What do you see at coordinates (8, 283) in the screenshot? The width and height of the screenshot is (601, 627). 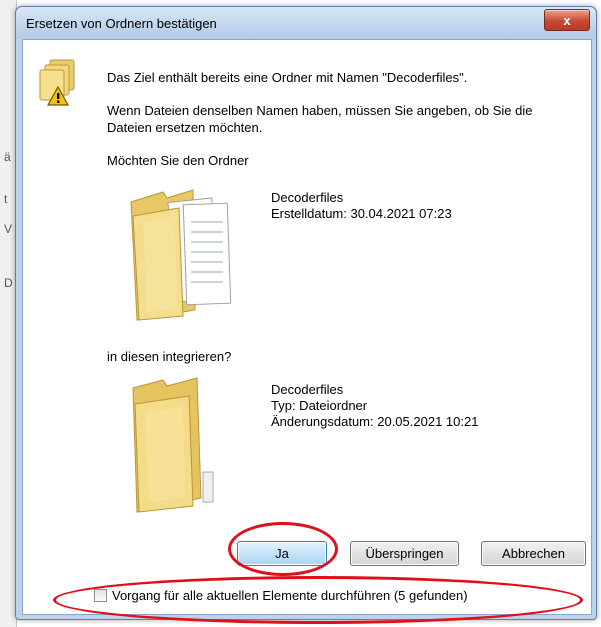 I see `background-text: D` at bounding box center [8, 283].